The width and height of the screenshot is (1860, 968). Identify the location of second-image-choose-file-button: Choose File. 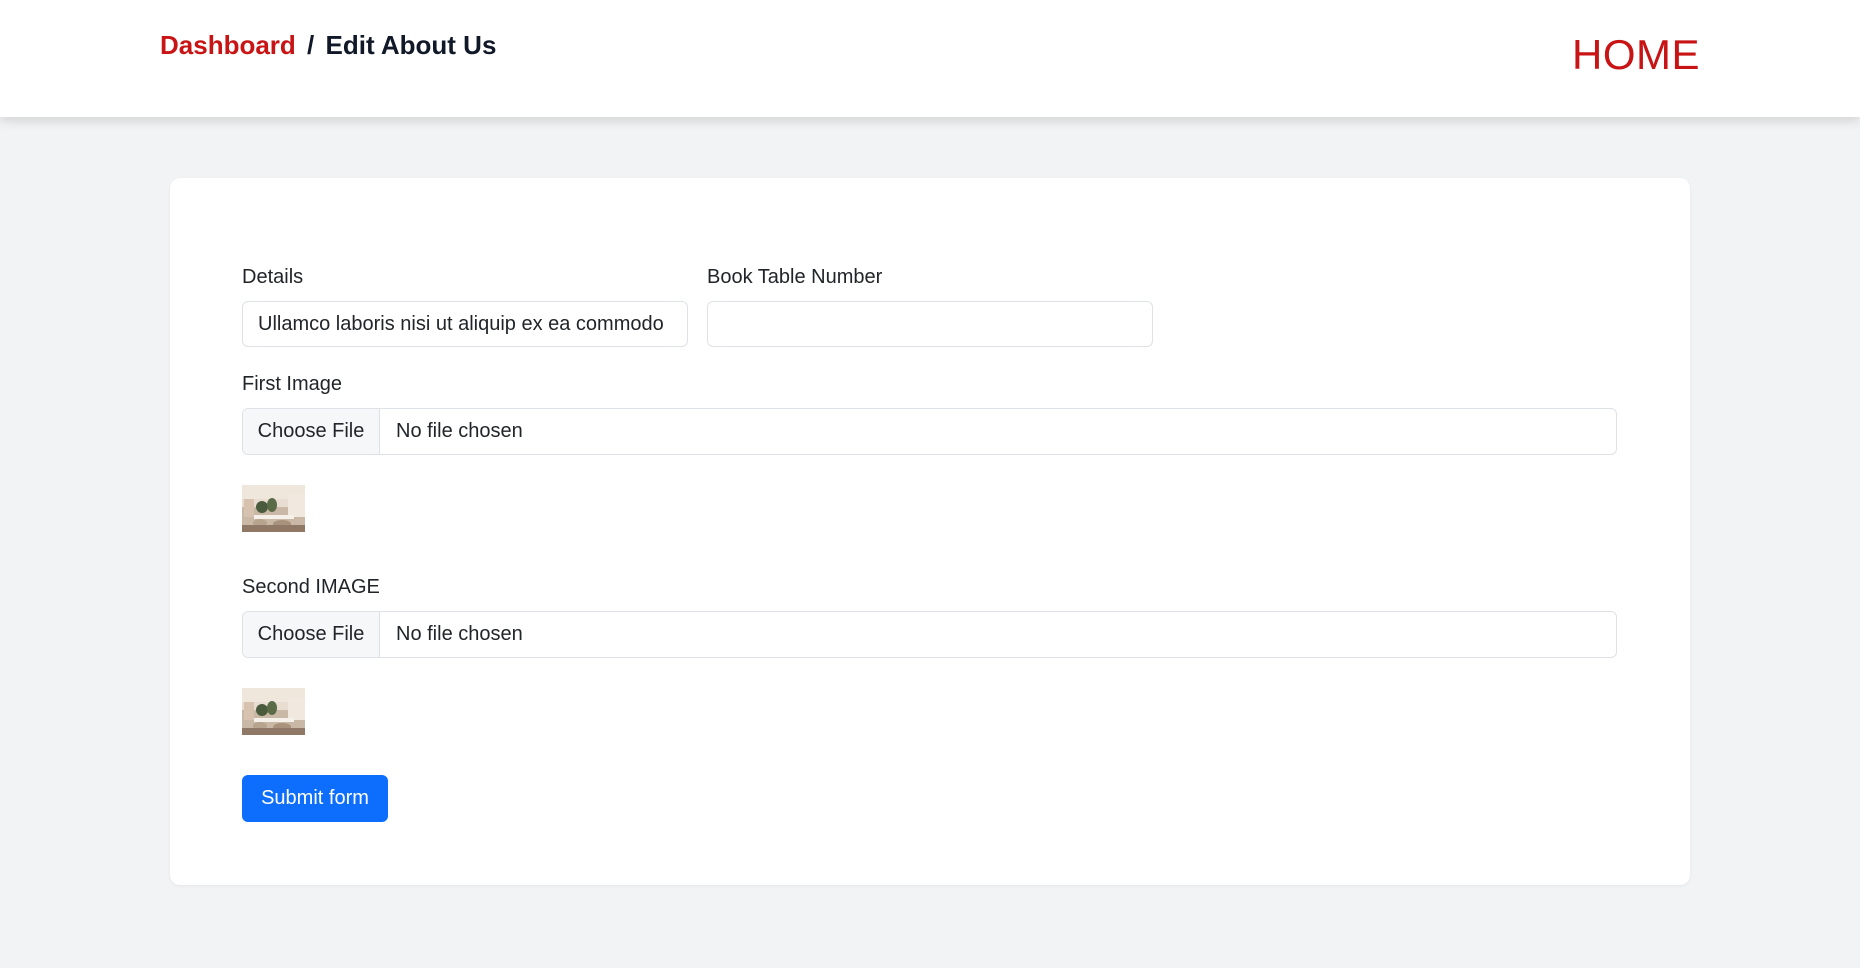
(311, 634).